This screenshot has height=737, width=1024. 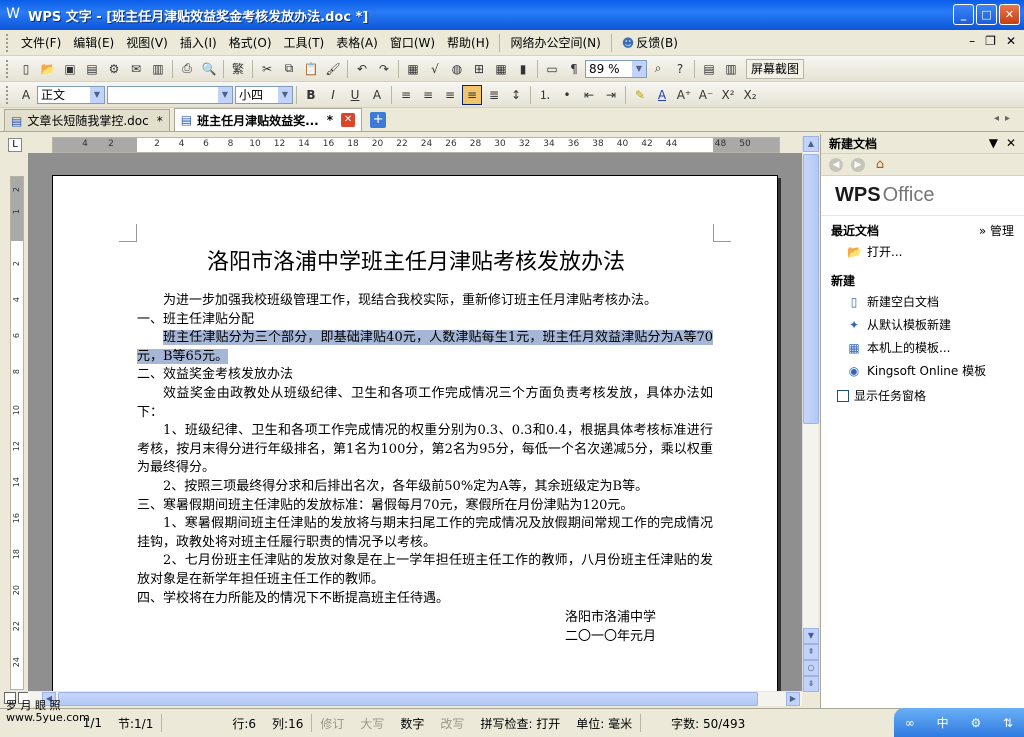 What do you see at coordinates (479, 69) in the screenshot?
I see `insert-table-icon: ⊞` at bounding box center [479, 69].